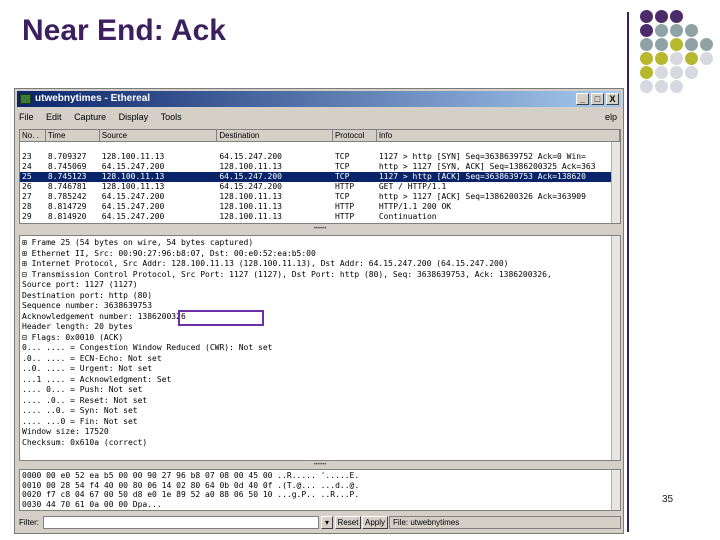 The width and height of the screenshot is (720, 540). I want to click on cell-info: GET / HTTP/1.1, so click(412, 186).